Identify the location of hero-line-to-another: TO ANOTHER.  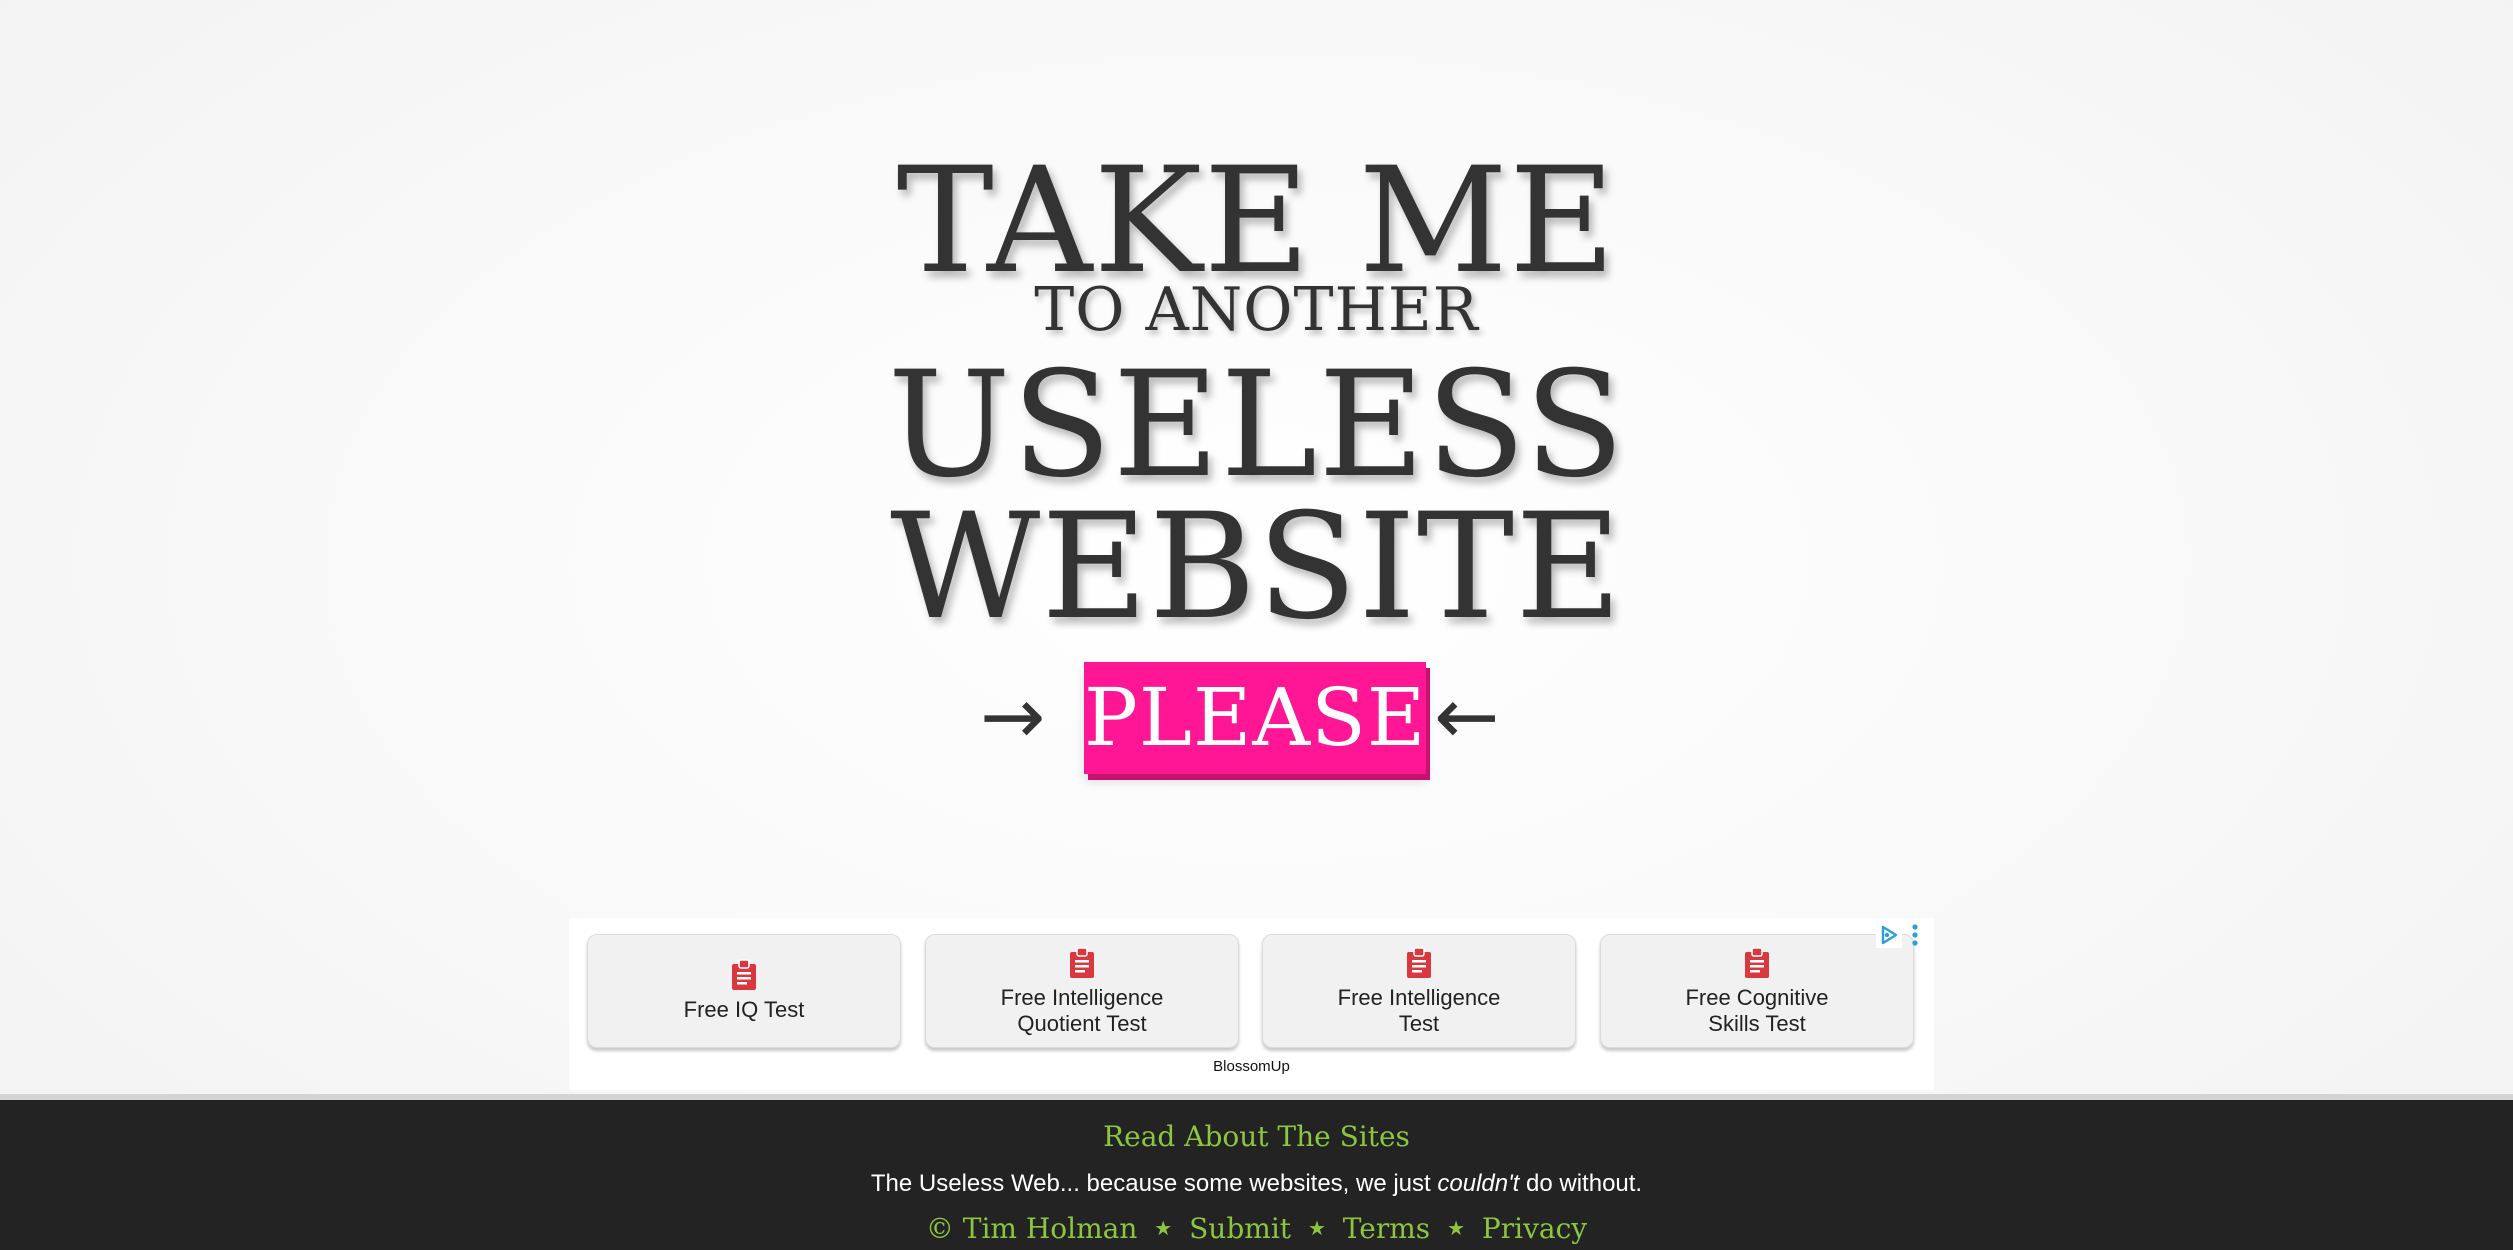
(1256, 310).